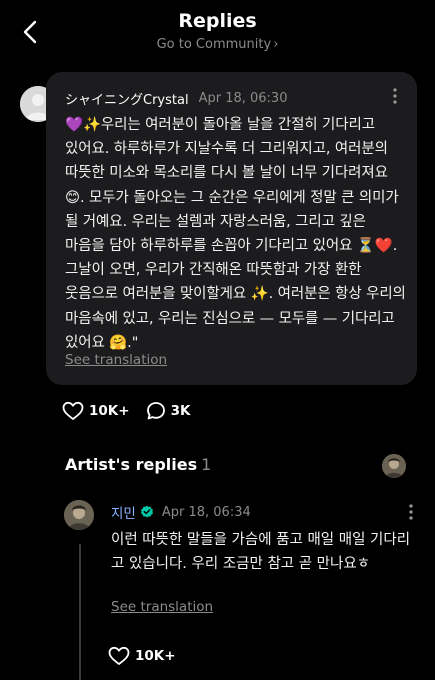 This screenshot has width=435, height=680. I want to click on artist-replies-title: Artist's replies, so click(131, 464).